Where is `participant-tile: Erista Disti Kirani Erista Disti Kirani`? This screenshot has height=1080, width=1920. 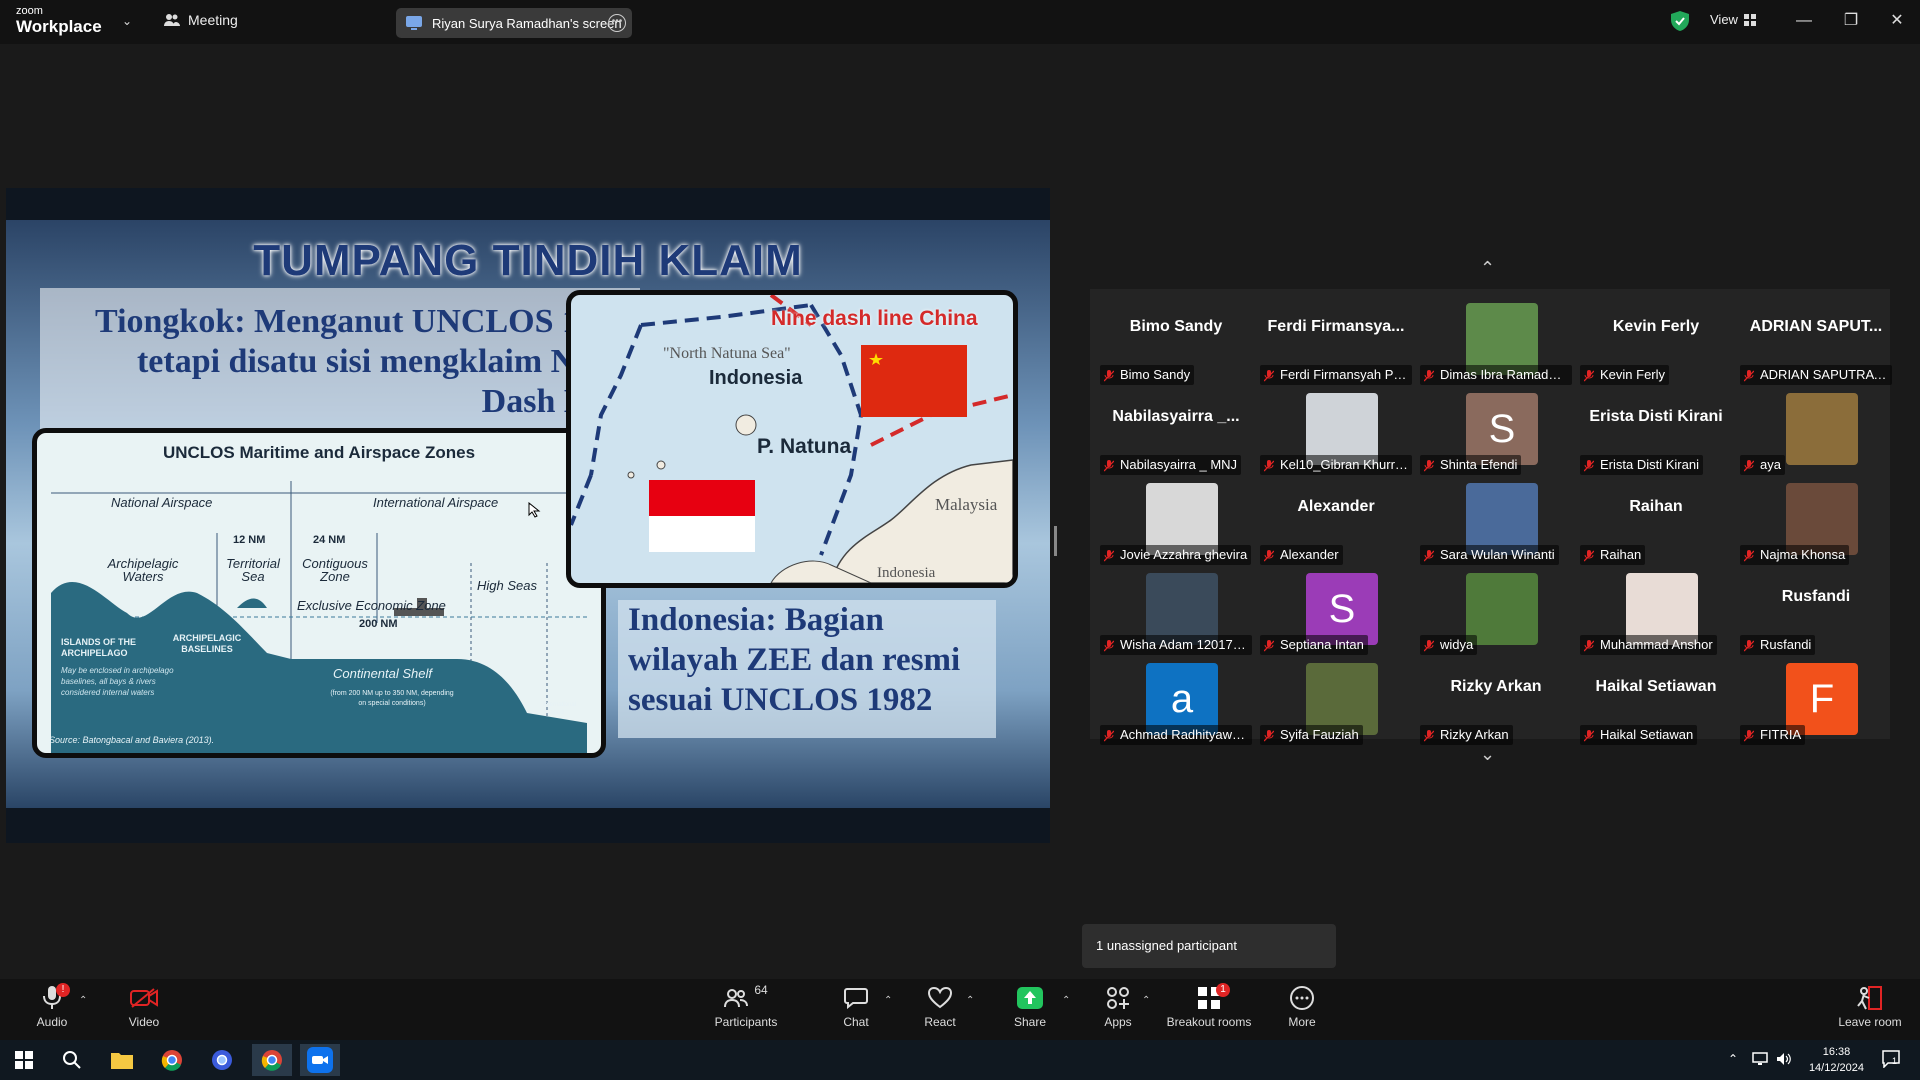 participant-tile: Erista Disti Kirani Erista Disti Kirani is located at coordinates (1656, 430).